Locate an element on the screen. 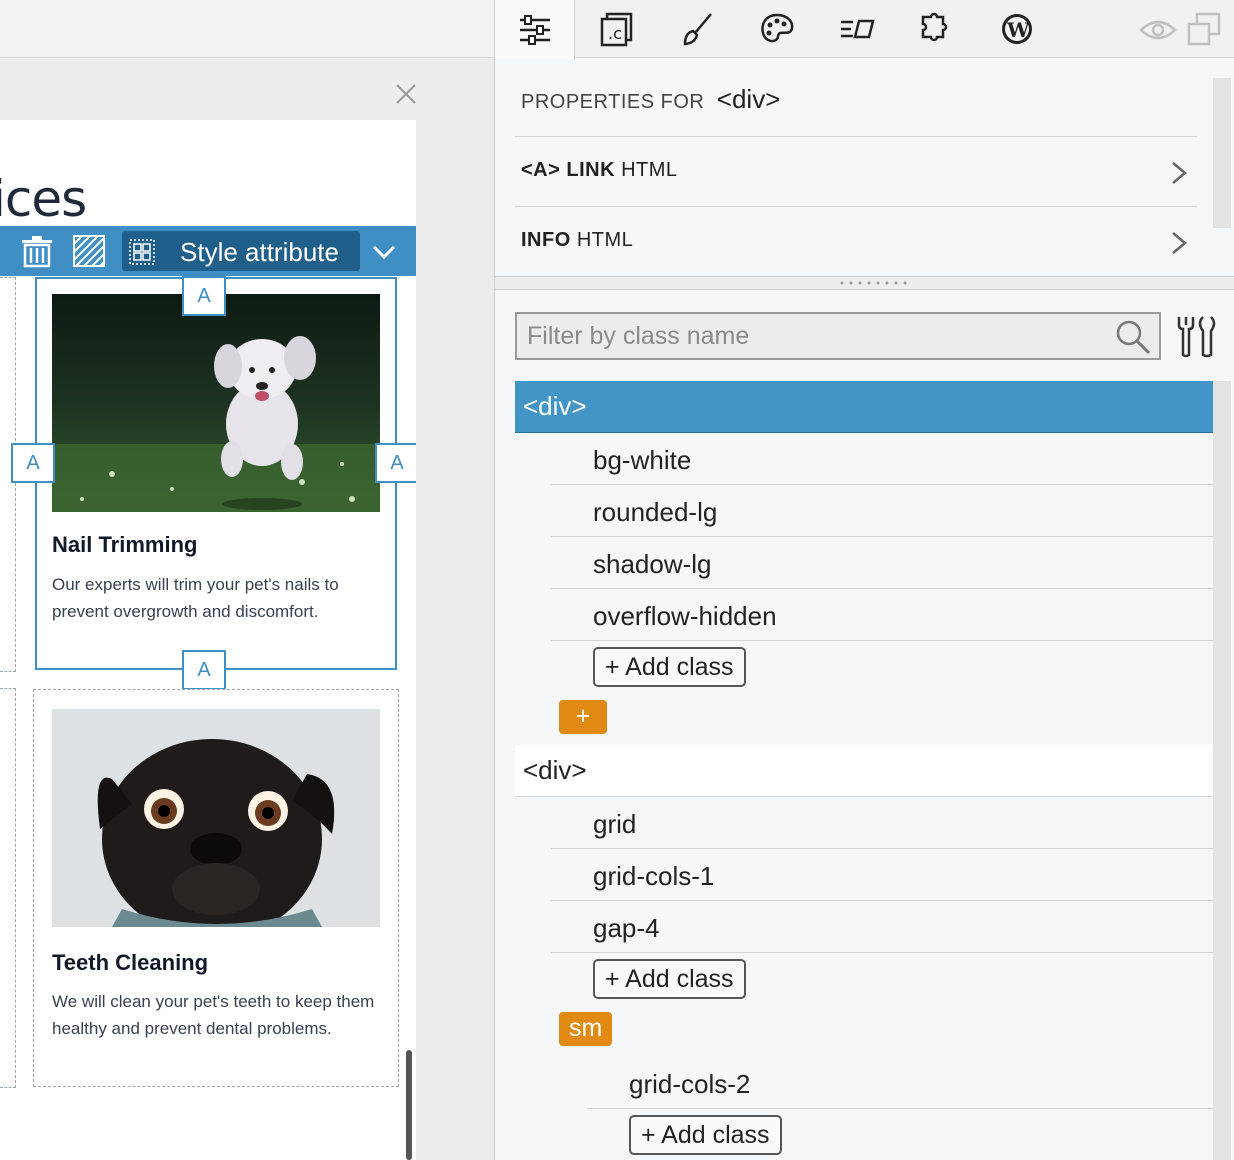 The width and height of the screenshot is (1234, 1160). page-heading: ices is located at coordinates (43, 199).